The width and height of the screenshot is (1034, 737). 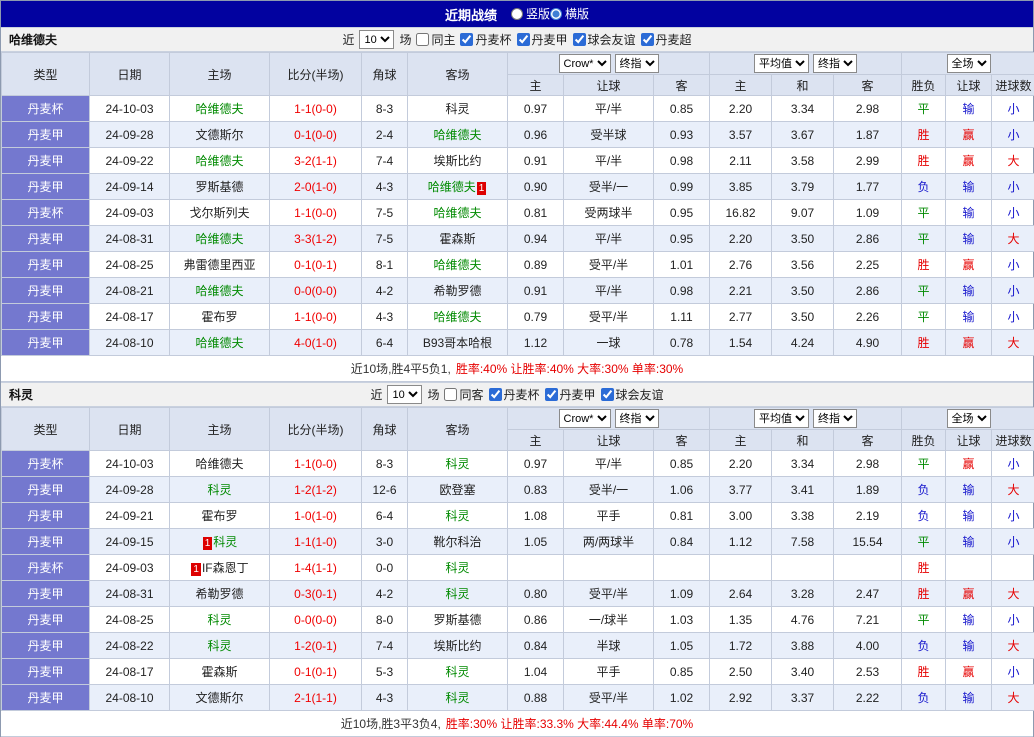 What do you see at coordinates (45, 463) in the screenshot?
I see `cell-league: 丹麦杯` at bounding box center [45, 463].